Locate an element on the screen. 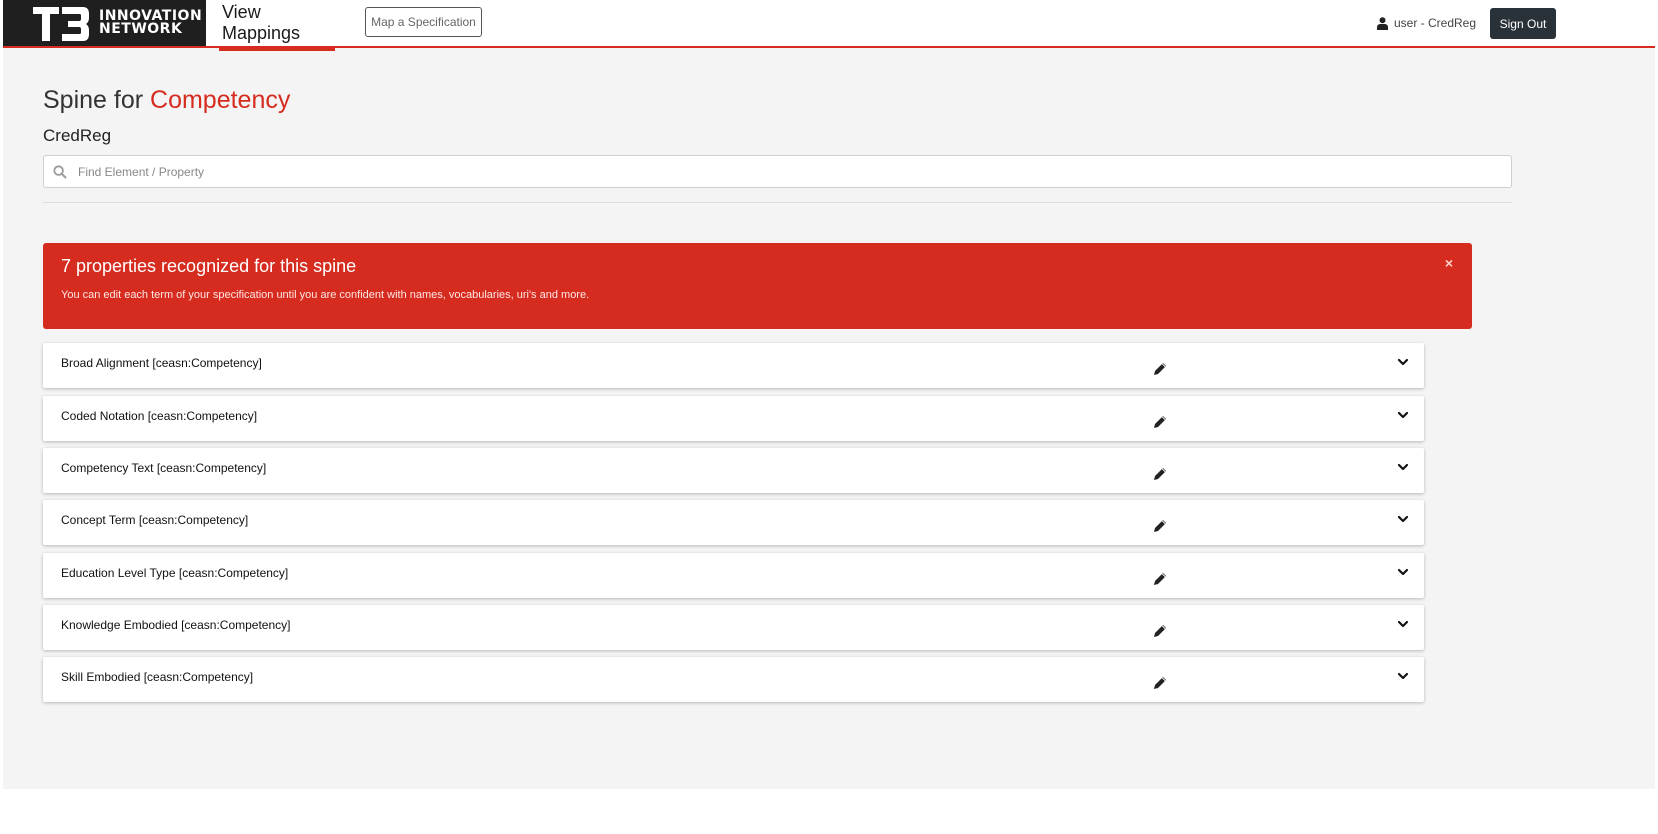 The width and height of the screenshot is (1658, 834). search-box is located at coordinates (777, 171).